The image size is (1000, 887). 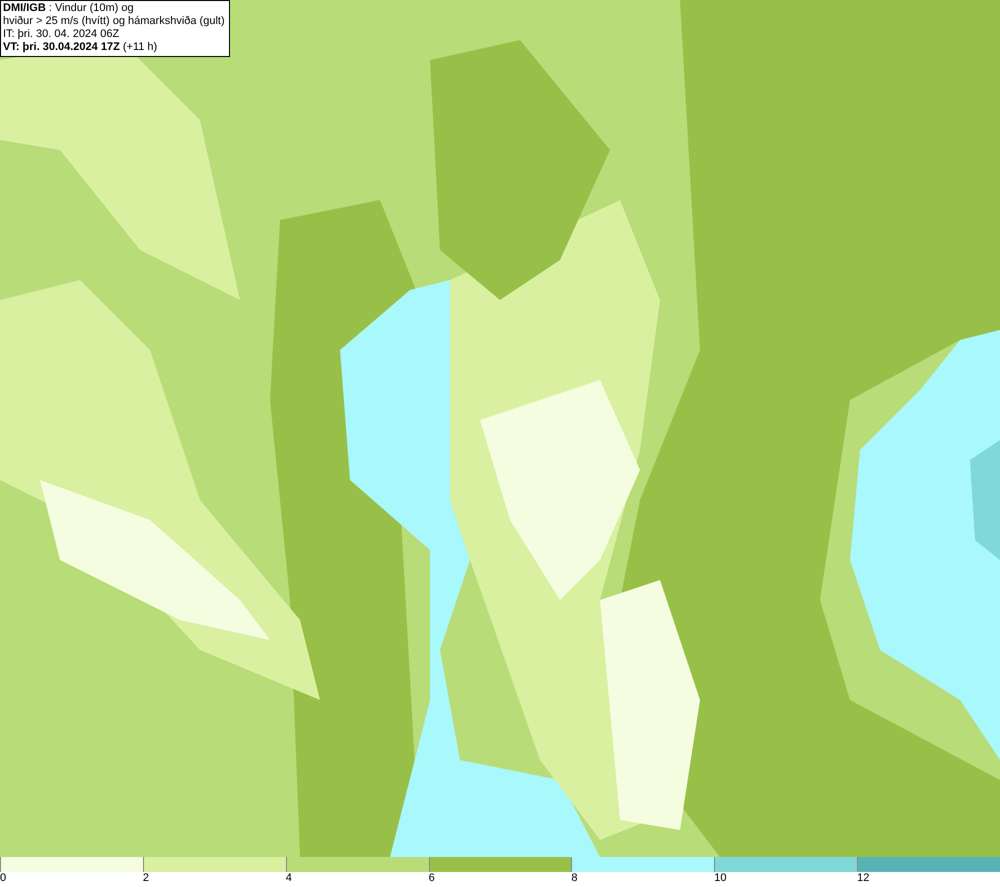 What do you see at coordinates (114, 21) in the screenshot?
I see `map-title-line: hviður > 25 m/s (hvítt) og hámarkshviða (gult)` at bounding box center [114, 21].